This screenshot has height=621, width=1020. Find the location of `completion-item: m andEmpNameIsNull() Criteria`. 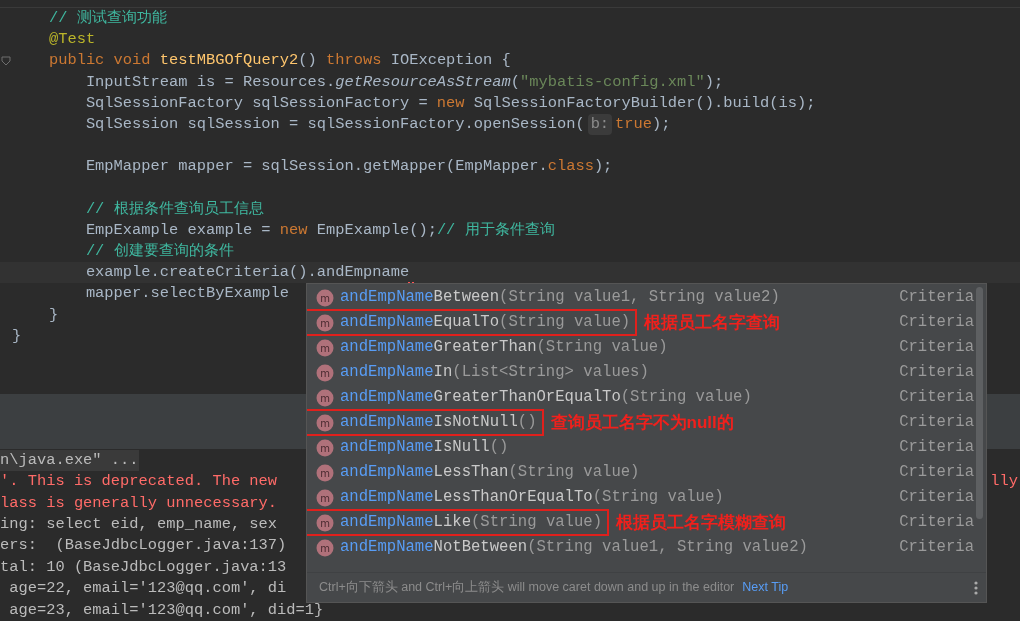

completion-item: m andEmpNameIsNull() Criteria is located at coordinates (646, 447).